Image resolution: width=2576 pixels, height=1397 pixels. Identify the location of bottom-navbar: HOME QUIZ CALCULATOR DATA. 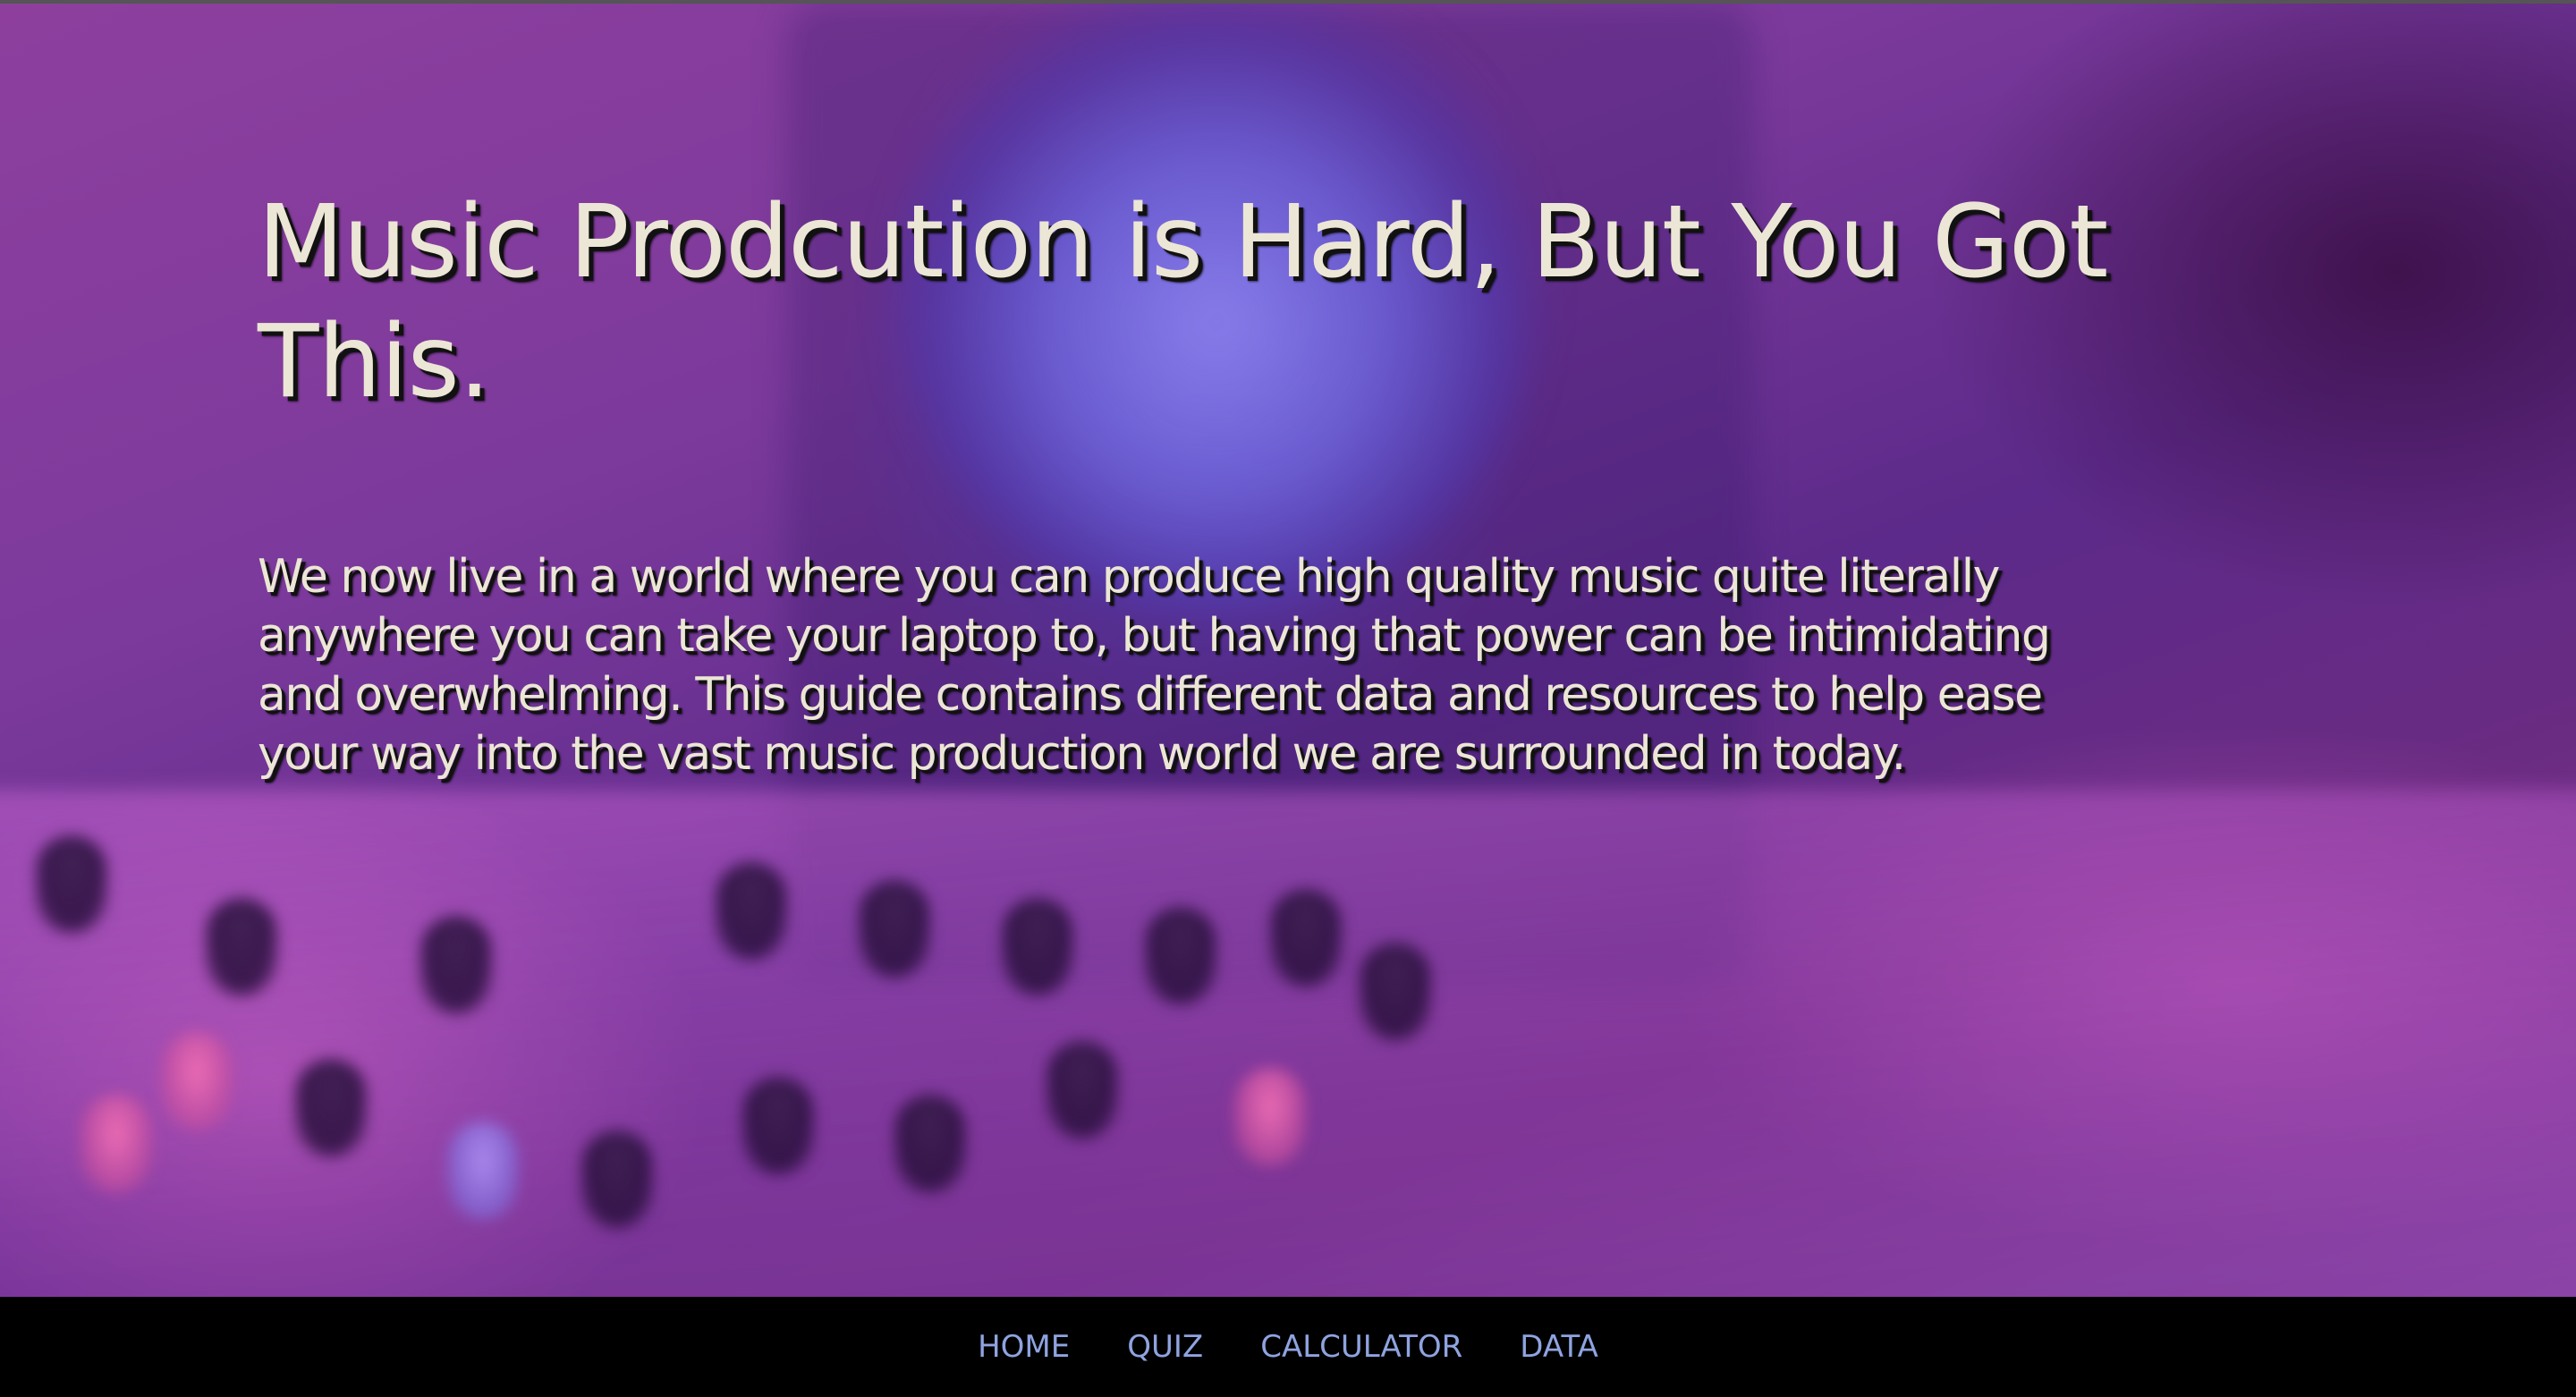
(1288, 1347).